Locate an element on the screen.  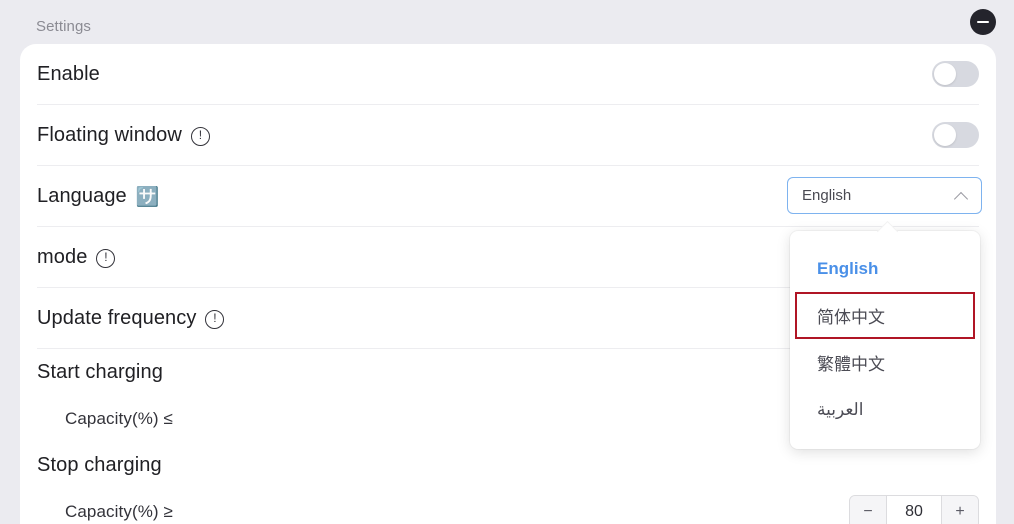
row-control-floating-window is located at coordinates (955, 135).